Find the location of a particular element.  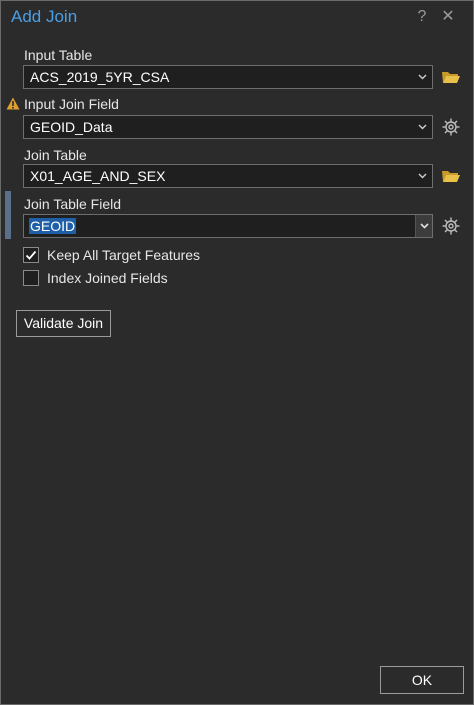

input-join-field-label: Input Join Field is located at coordinates (71, 104).